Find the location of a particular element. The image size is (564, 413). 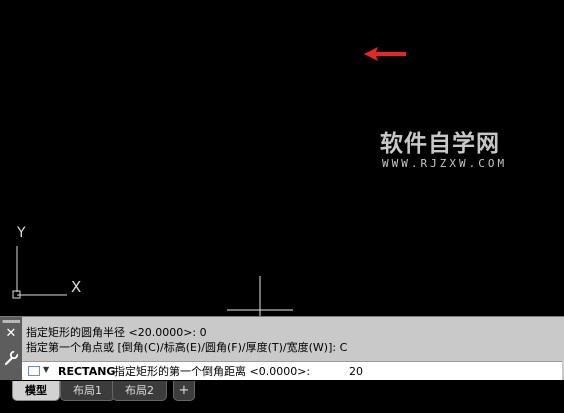

watermark-title: 软件自学网 is located at coordinates (440, 144).